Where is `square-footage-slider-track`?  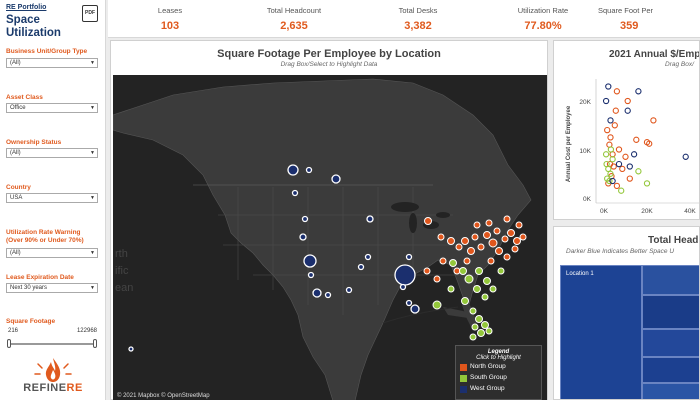 square-footage-slider-track is located at coordinates (52, 344).